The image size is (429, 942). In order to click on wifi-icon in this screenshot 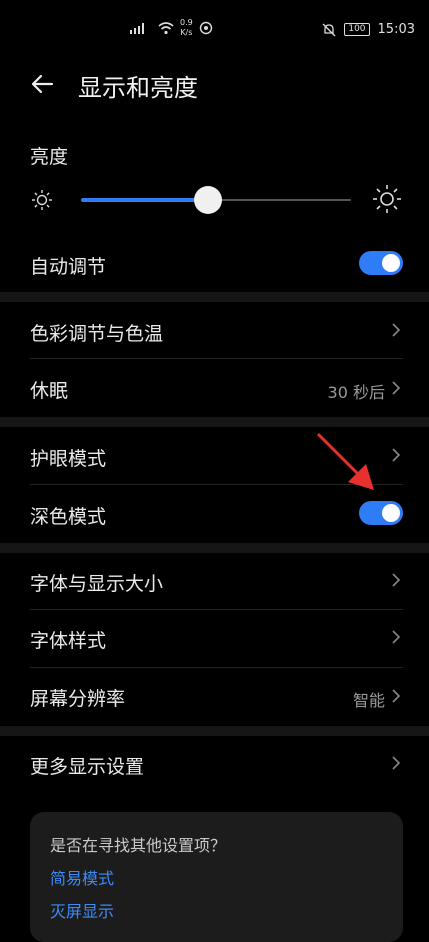, I will do `click(166, 28)`.